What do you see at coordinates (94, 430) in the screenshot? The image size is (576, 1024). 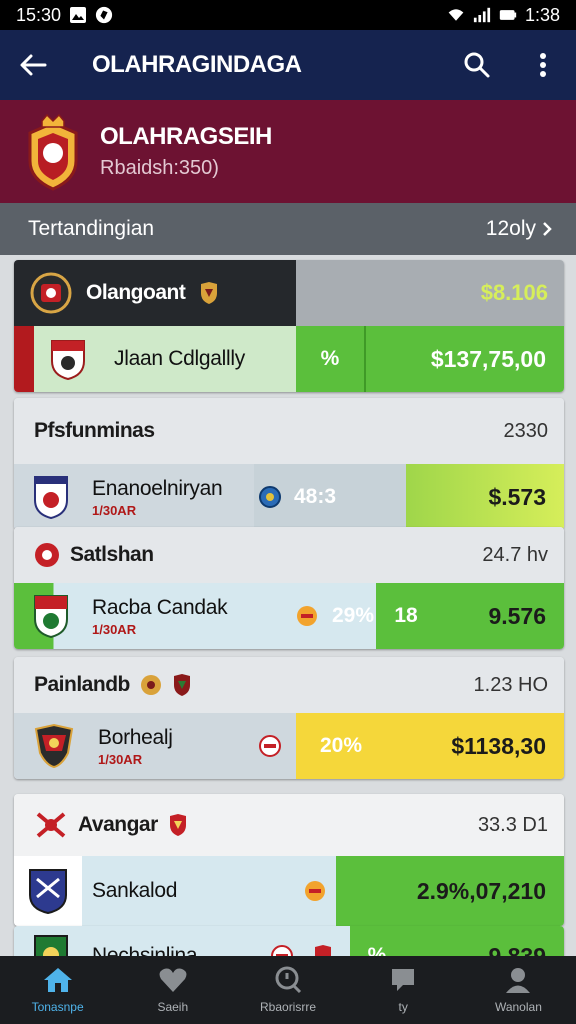 I see `card-title: Pfsfunminas` at bounding box center [94, 430].